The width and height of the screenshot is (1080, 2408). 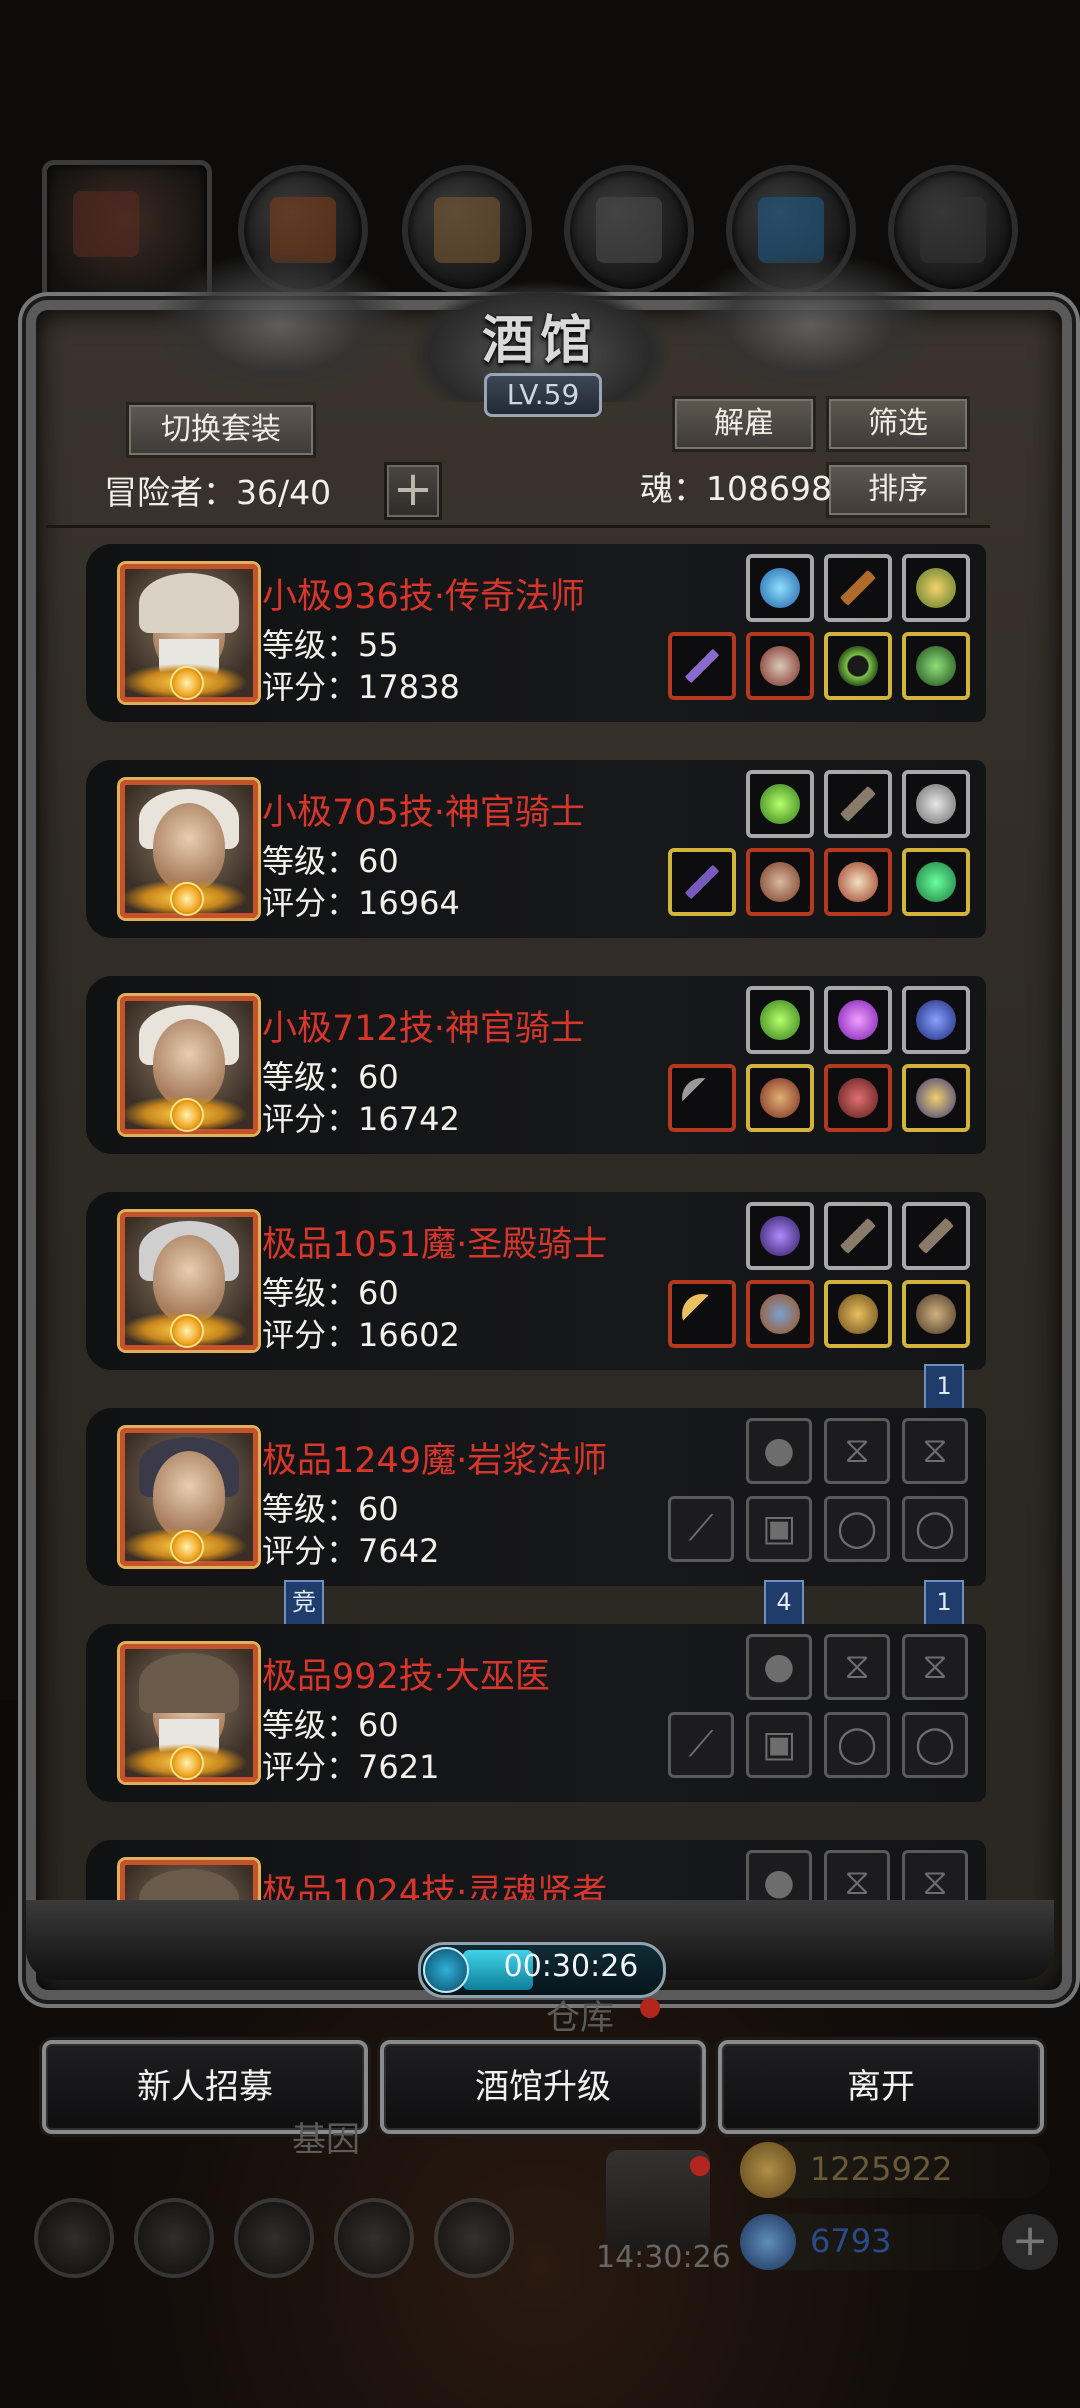 What do you see at coordinates (936, 1098) in the screenshot?
I see `necklace-icon` at bounding box center [936, 1098].